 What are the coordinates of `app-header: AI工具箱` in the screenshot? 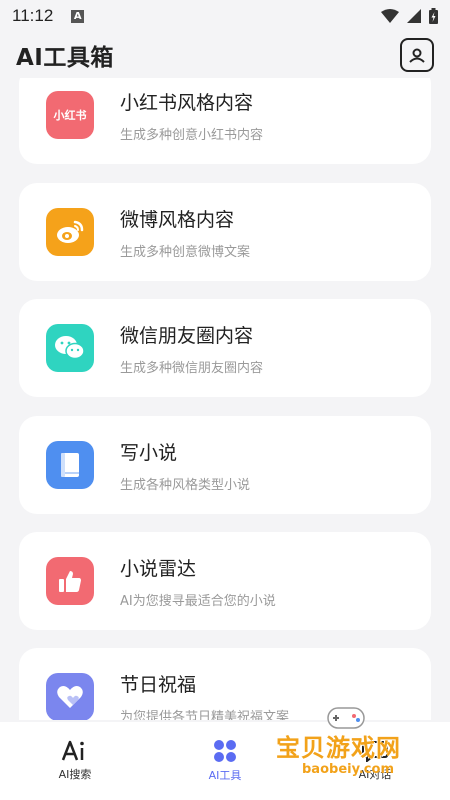 It's located at (225, 55).